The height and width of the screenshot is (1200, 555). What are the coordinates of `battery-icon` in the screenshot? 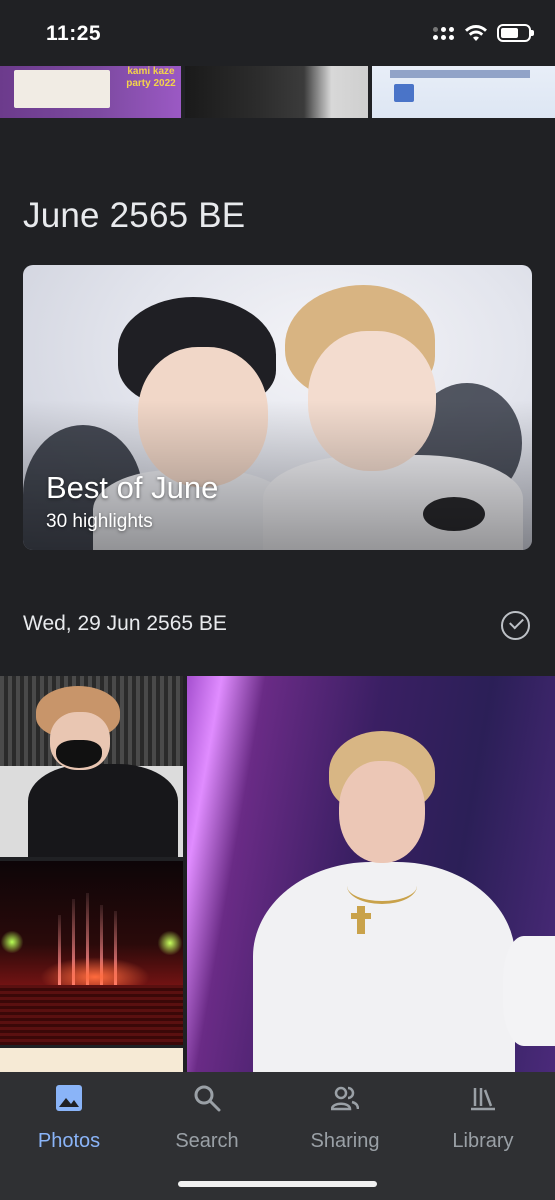 It's located at (515, 33).